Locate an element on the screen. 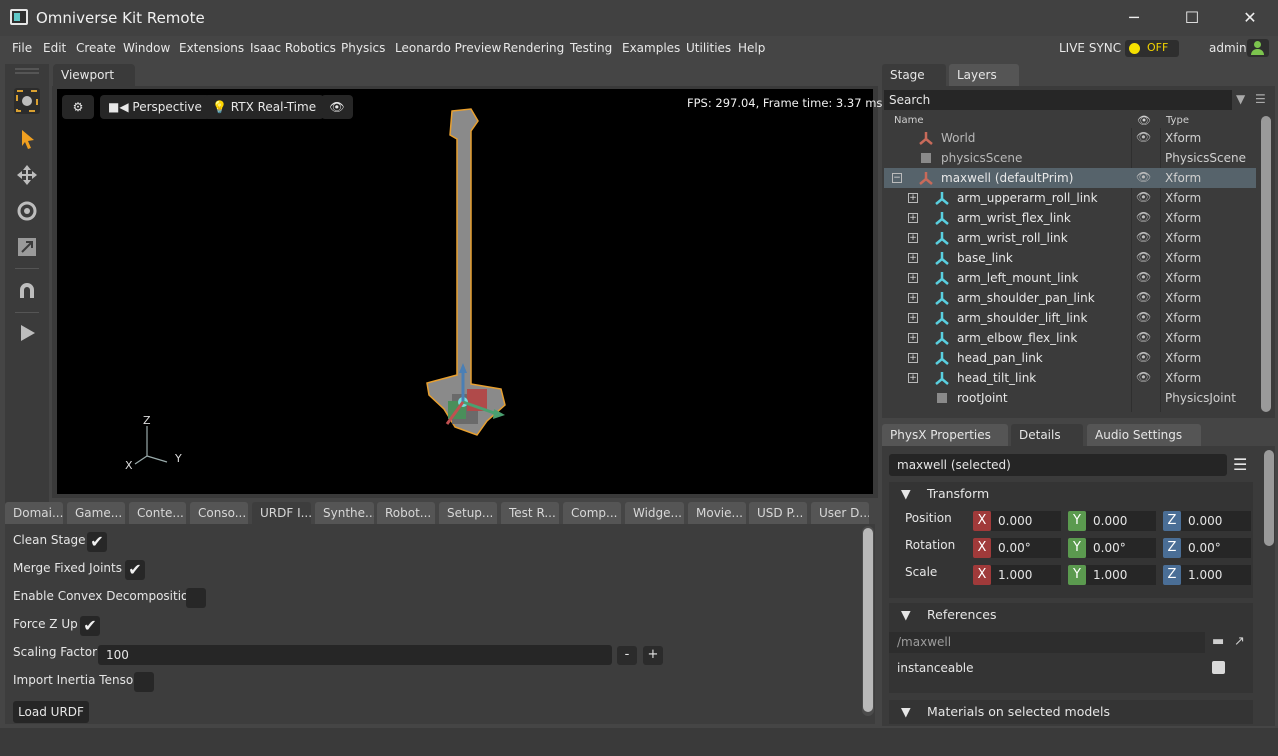  menu-create: Create is located at coordinates (96, 48).